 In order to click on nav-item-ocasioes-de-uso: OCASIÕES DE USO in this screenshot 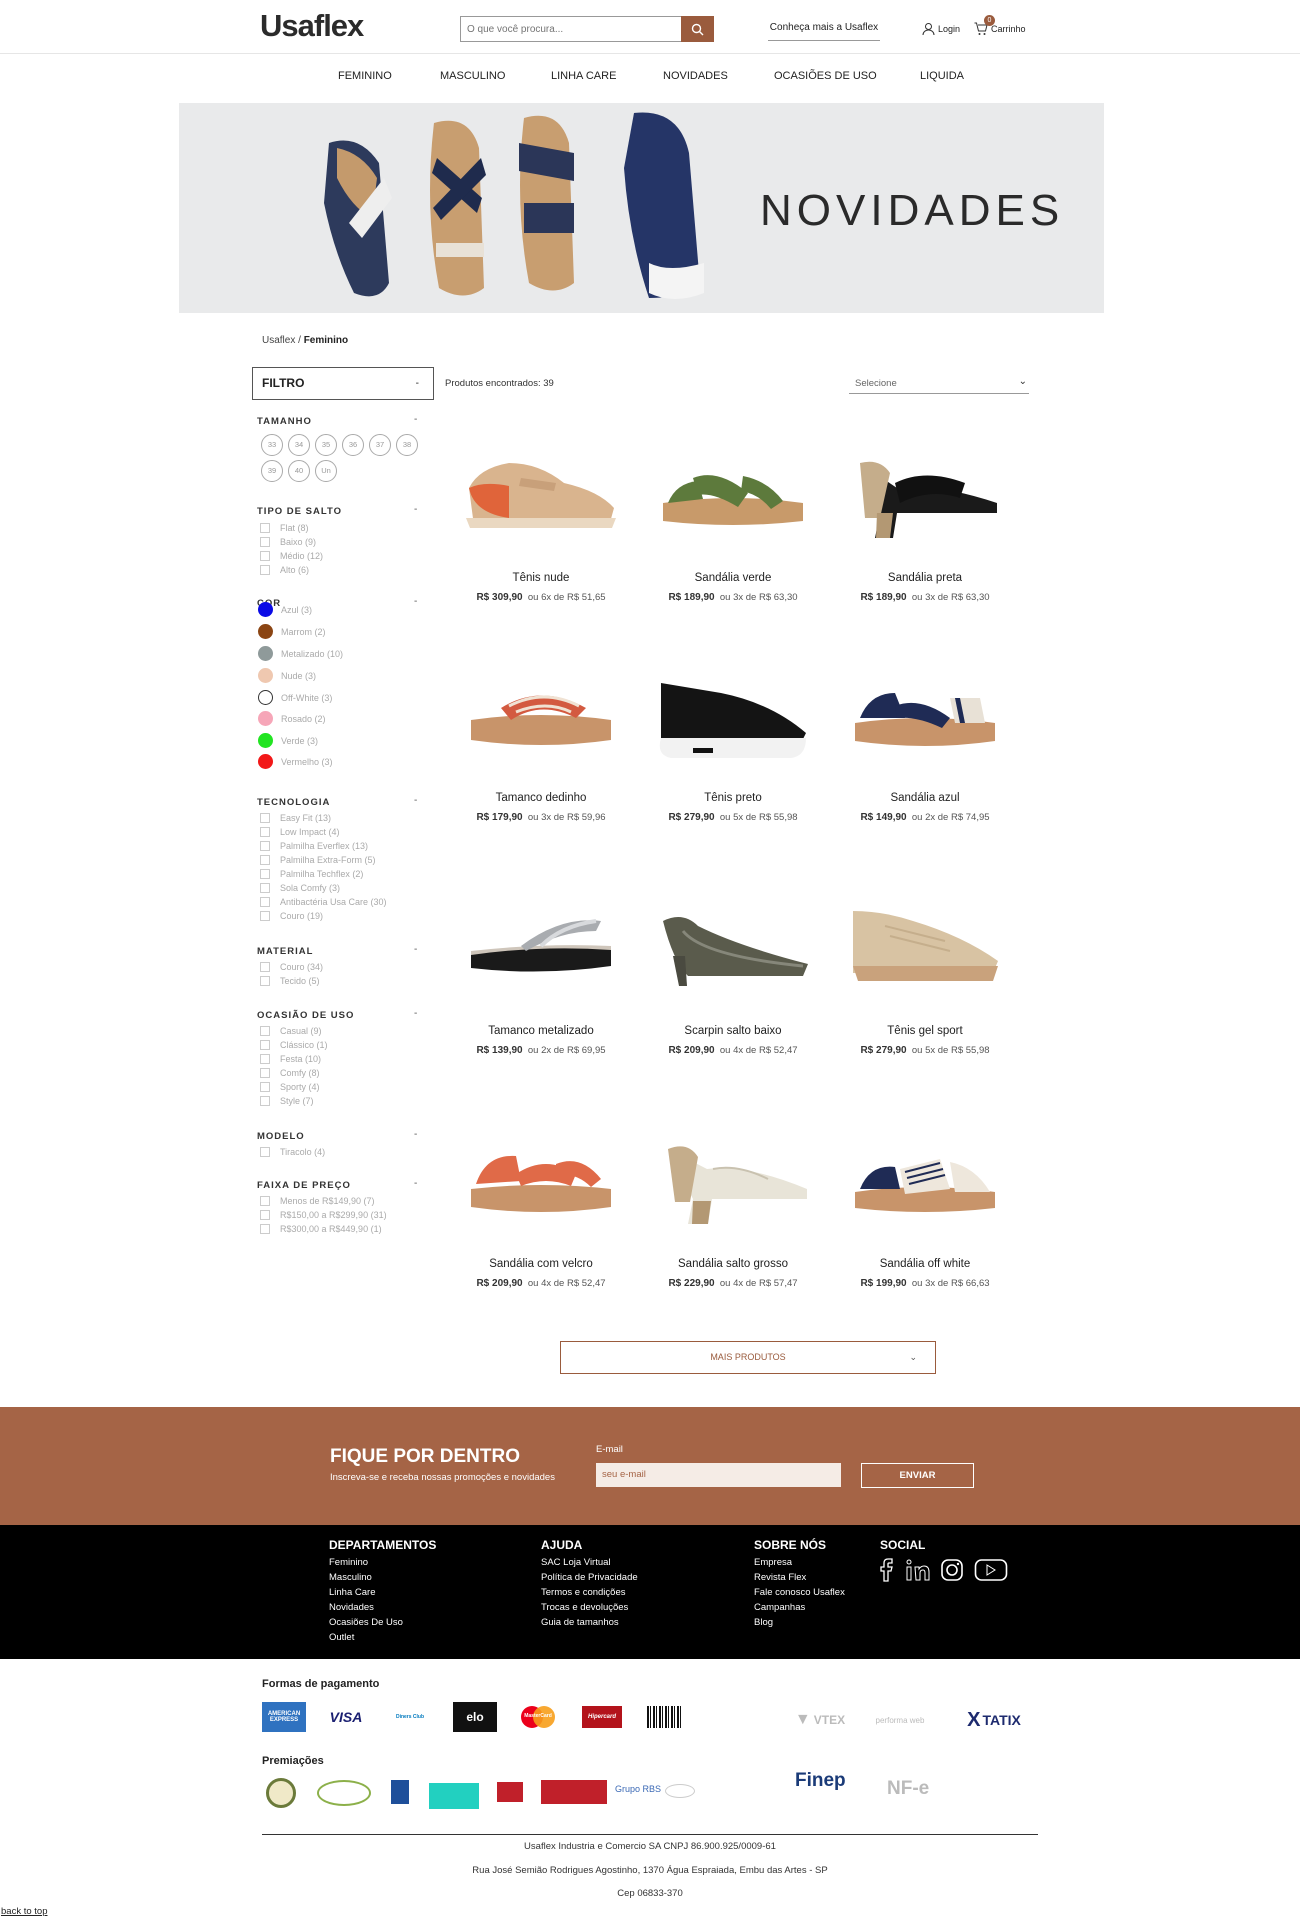, I will do `click(825, 76)`.